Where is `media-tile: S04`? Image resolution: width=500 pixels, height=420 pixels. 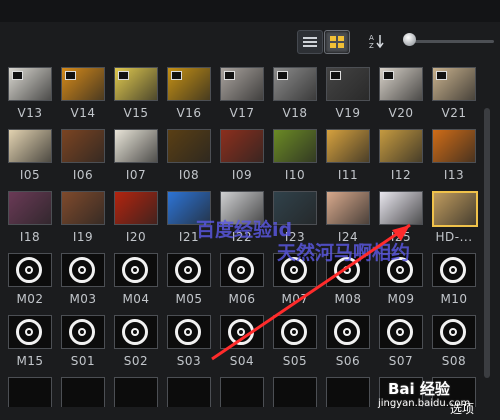 media-tile: S04 is located at coordinates (242, 341).